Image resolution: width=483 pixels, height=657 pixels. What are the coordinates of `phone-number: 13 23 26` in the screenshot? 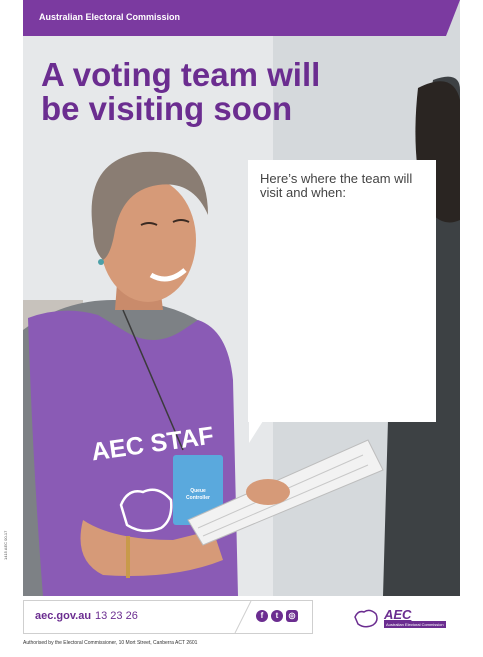 It's located at (116, 616).